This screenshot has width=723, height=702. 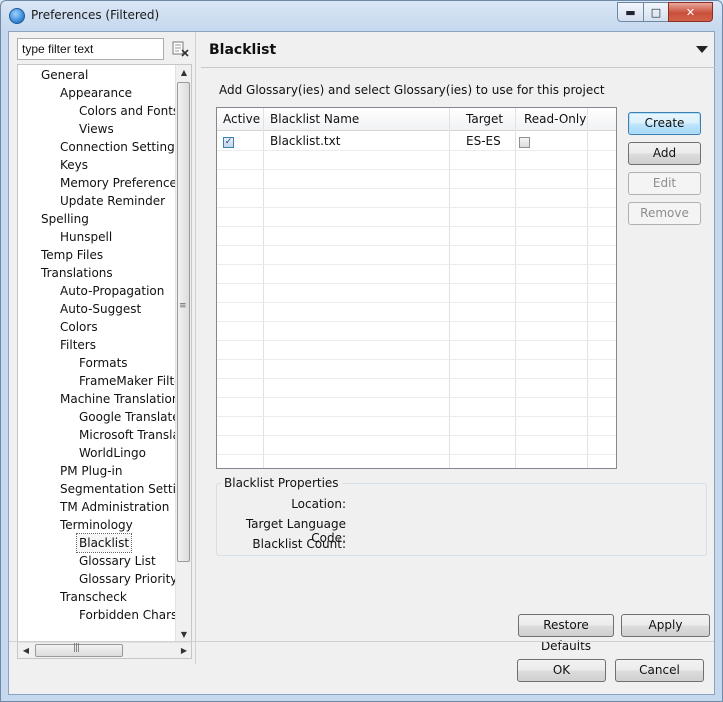 What do you see at coordinates (96, 129) in the screenshot?
I see `tree-item: Views` at bounding box center [96, 129].